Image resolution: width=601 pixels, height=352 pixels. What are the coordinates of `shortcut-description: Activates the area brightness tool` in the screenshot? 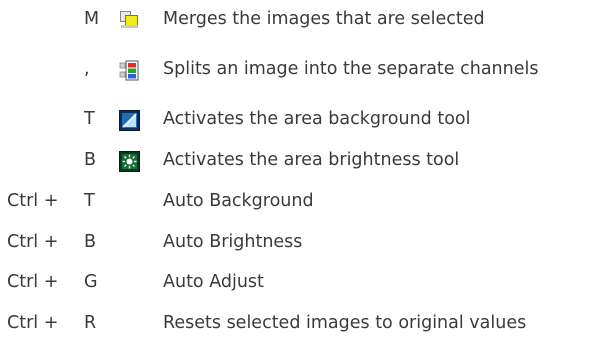 It's located at (311, 160).